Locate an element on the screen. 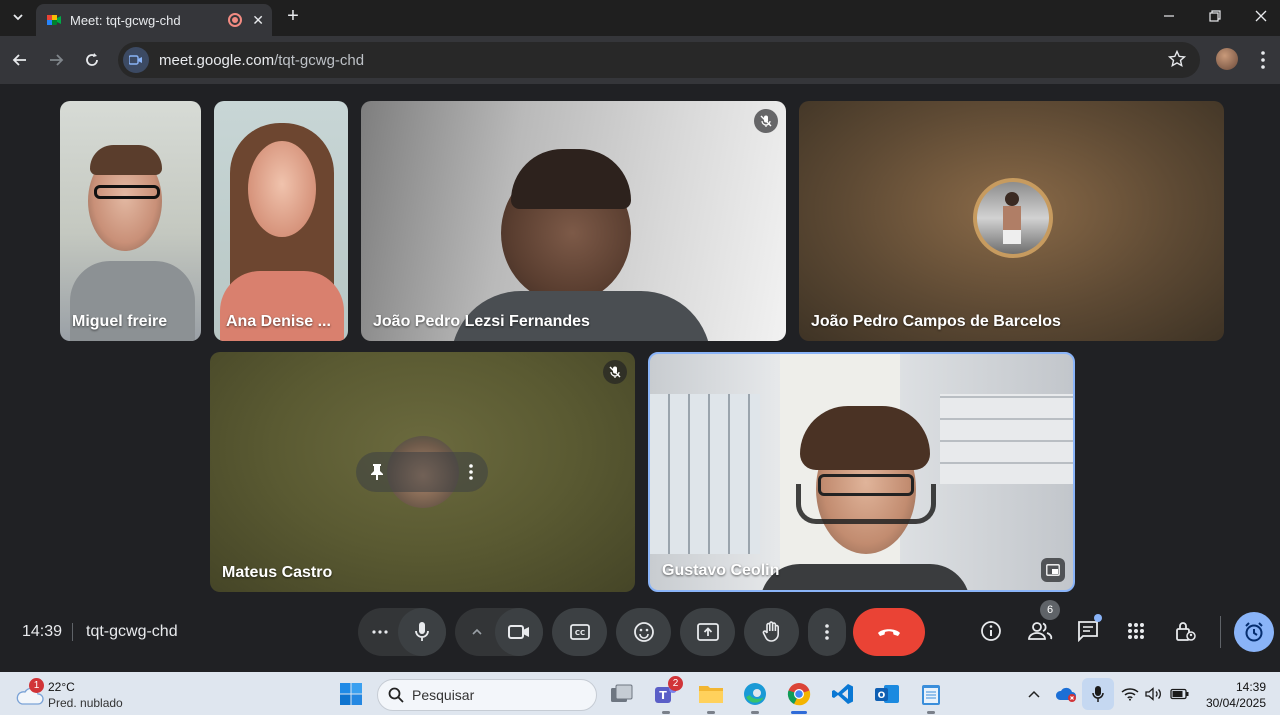 This screenshot has height=715, width=1280. present-screen-button is located at coordinates (707, 632).